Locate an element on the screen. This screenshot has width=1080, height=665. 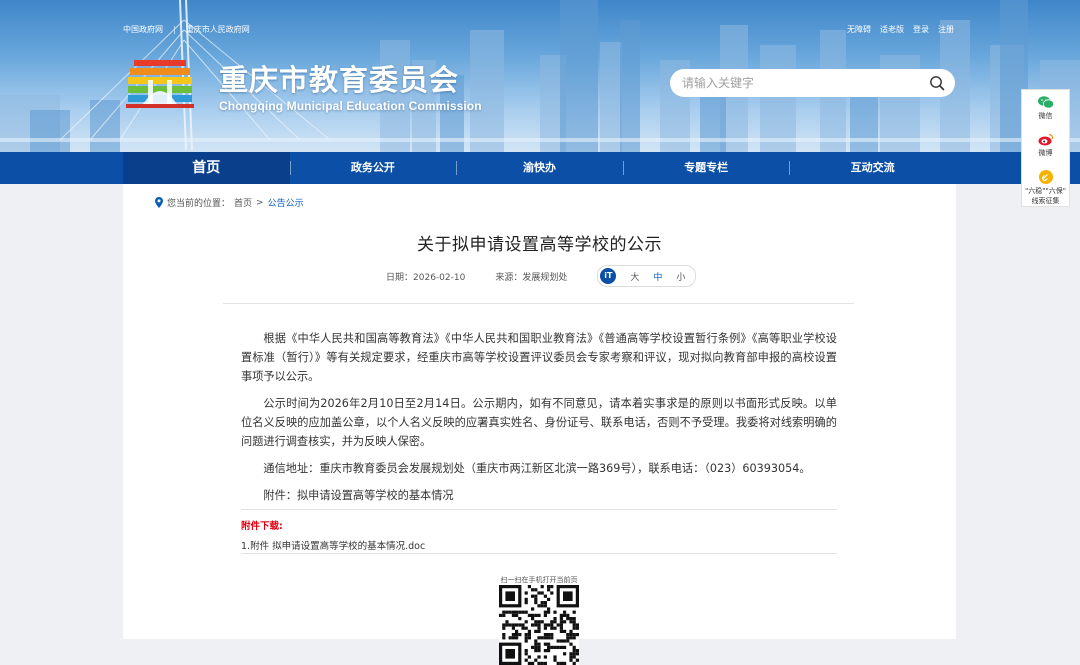
attachment-divider-top is located at coordinates (539, 509).